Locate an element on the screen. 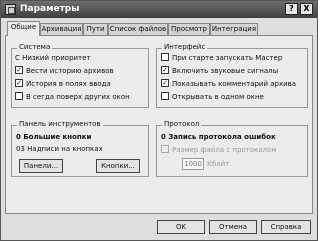 The image size is (320, 241). start-wizard-checkbox: При старте запускать Мастер is located at coordinates (221, 58).